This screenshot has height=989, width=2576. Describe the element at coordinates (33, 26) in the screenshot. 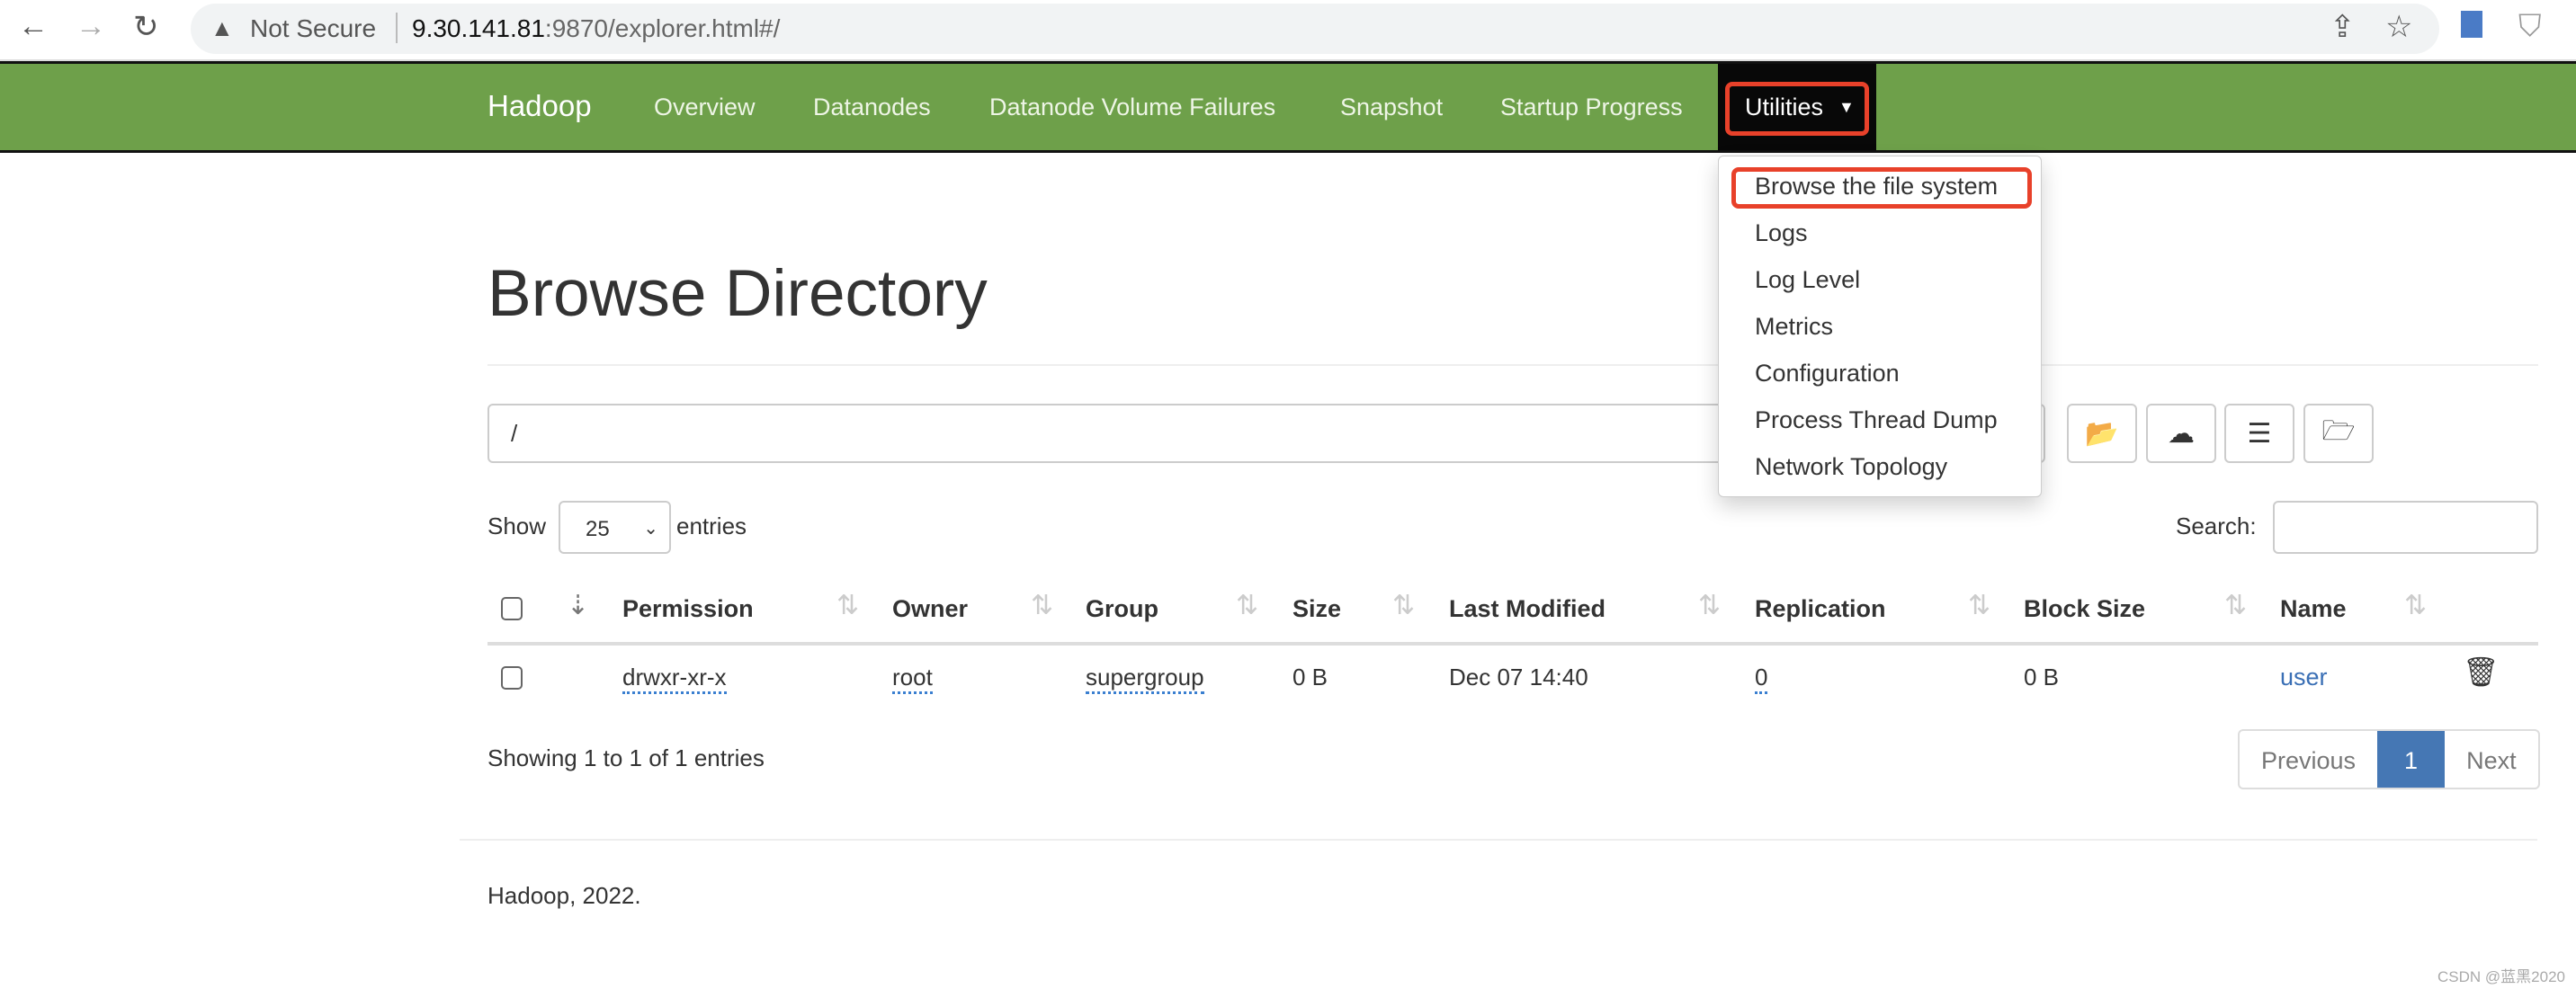

I see `back-icon: ←` at that location.